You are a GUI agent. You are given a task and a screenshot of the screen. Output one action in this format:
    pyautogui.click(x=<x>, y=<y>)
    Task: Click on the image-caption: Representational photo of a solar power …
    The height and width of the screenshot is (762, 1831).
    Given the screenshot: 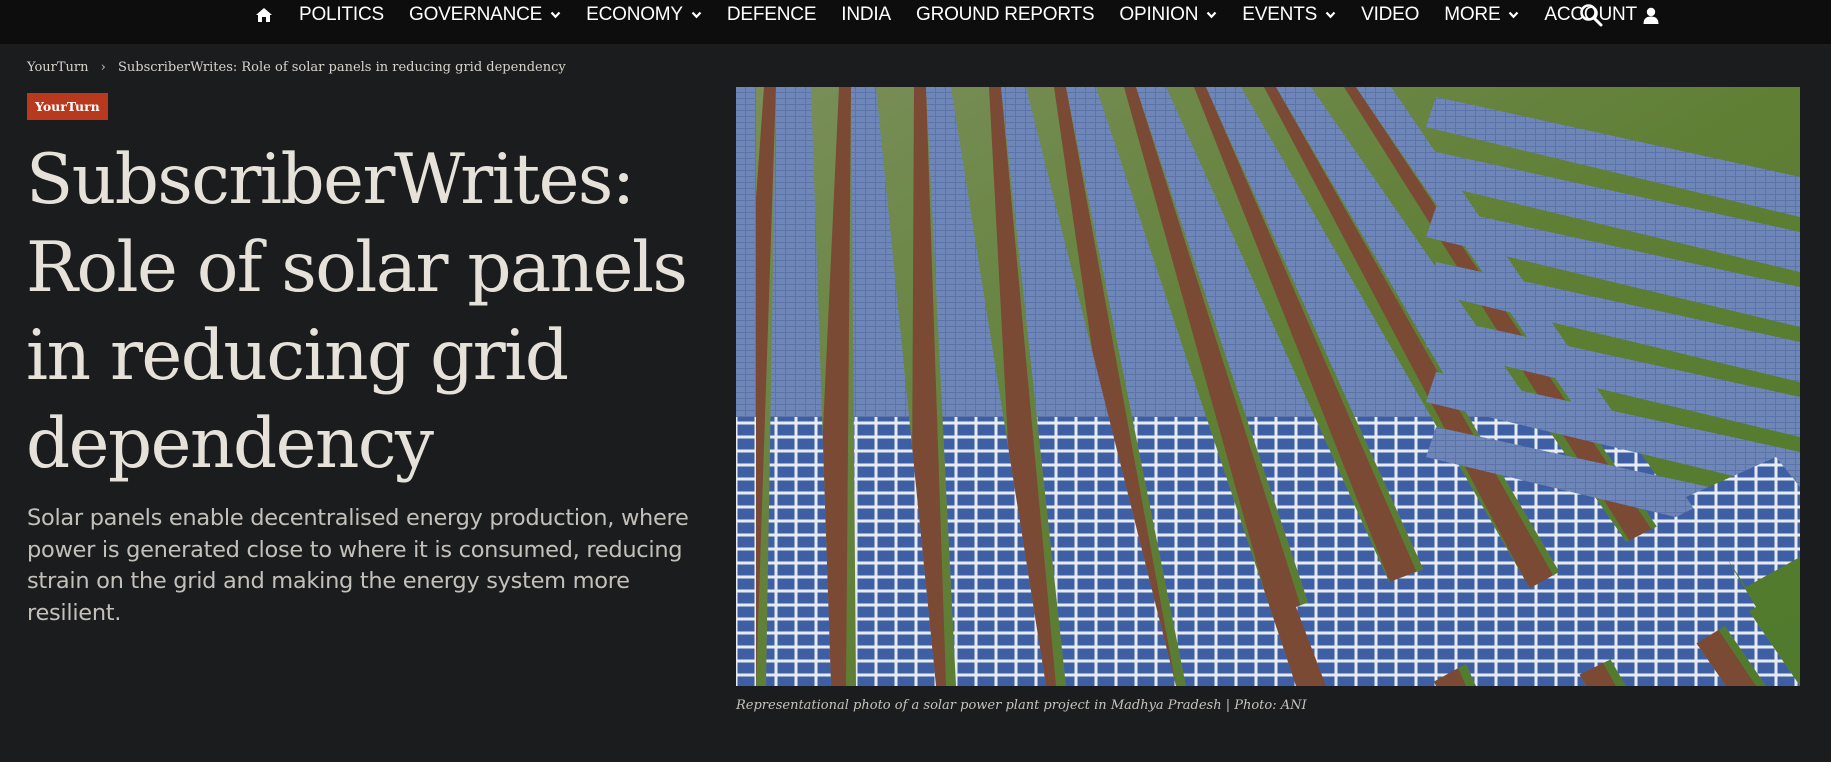 What is the action you would take?
    pyautogui.click(x=1021, y=705)
    